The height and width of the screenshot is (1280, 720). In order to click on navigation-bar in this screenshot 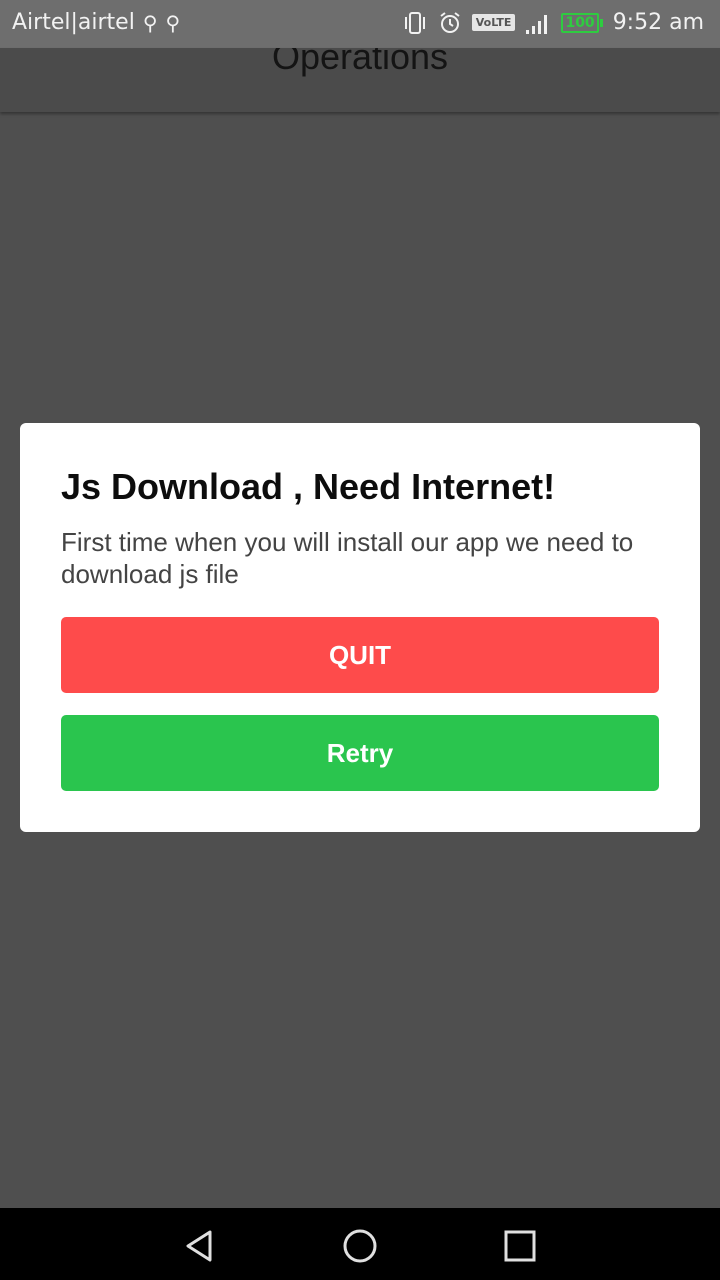, I will do `click(360, 1244)`.